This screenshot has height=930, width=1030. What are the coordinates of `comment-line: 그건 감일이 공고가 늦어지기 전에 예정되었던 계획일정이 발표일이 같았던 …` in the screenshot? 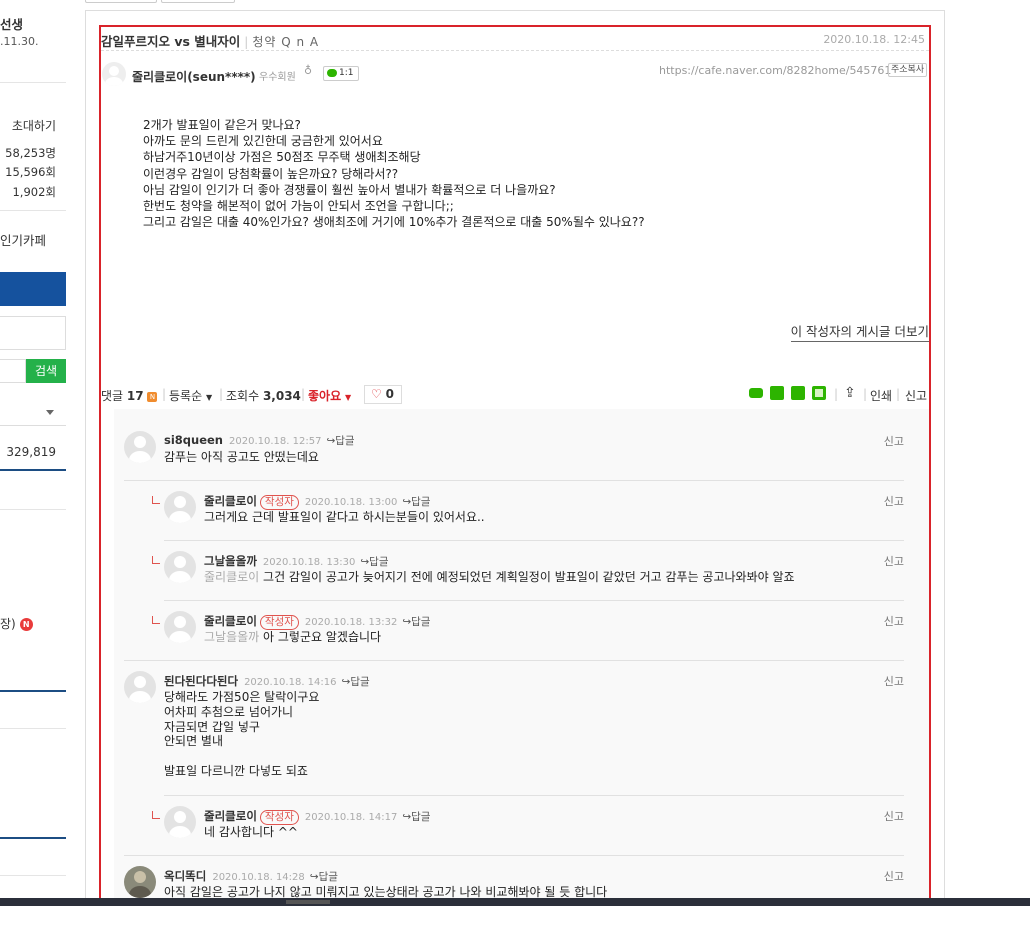 It's located at (529, 577).